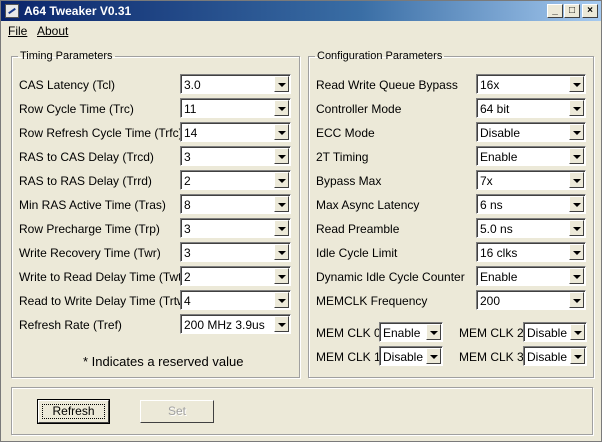  Describe the element at coordinates (531, 84) in the screenshot. I see `read-write-queue-bypass-select: 16x` at that location.